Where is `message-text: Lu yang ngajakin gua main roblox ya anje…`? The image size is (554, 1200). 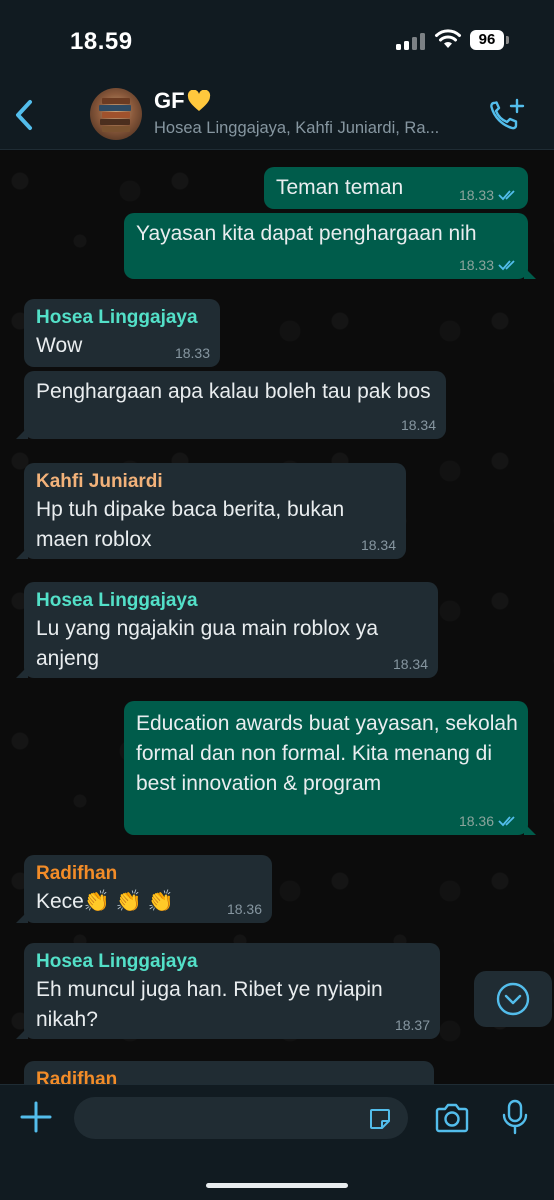
message-text: Lu yang ngajakin gua main roblox ya anje… is located at coordinates (207, 643).